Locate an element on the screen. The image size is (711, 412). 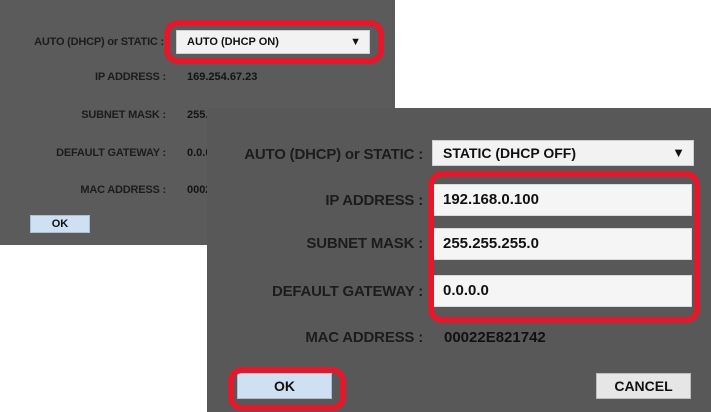
ip-value: 169.254.67.23 is located at coordinates (222, 77).